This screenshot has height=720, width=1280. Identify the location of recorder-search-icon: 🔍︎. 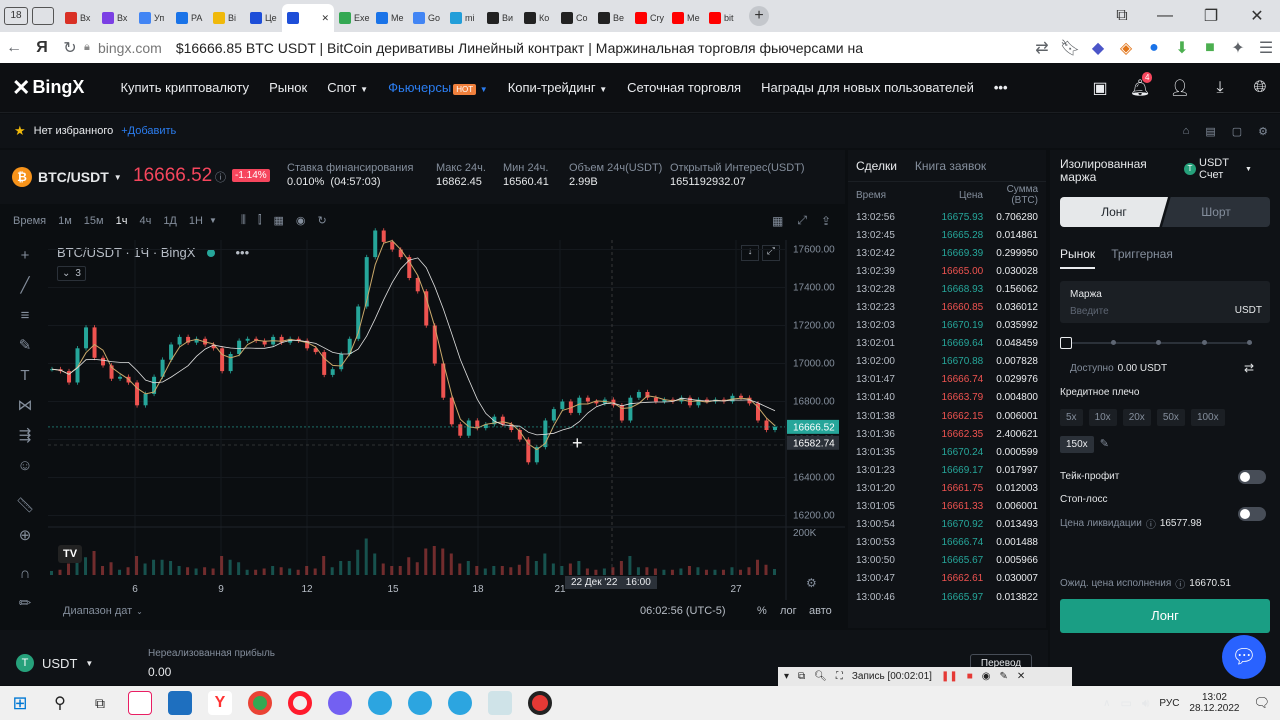
(820, 676).